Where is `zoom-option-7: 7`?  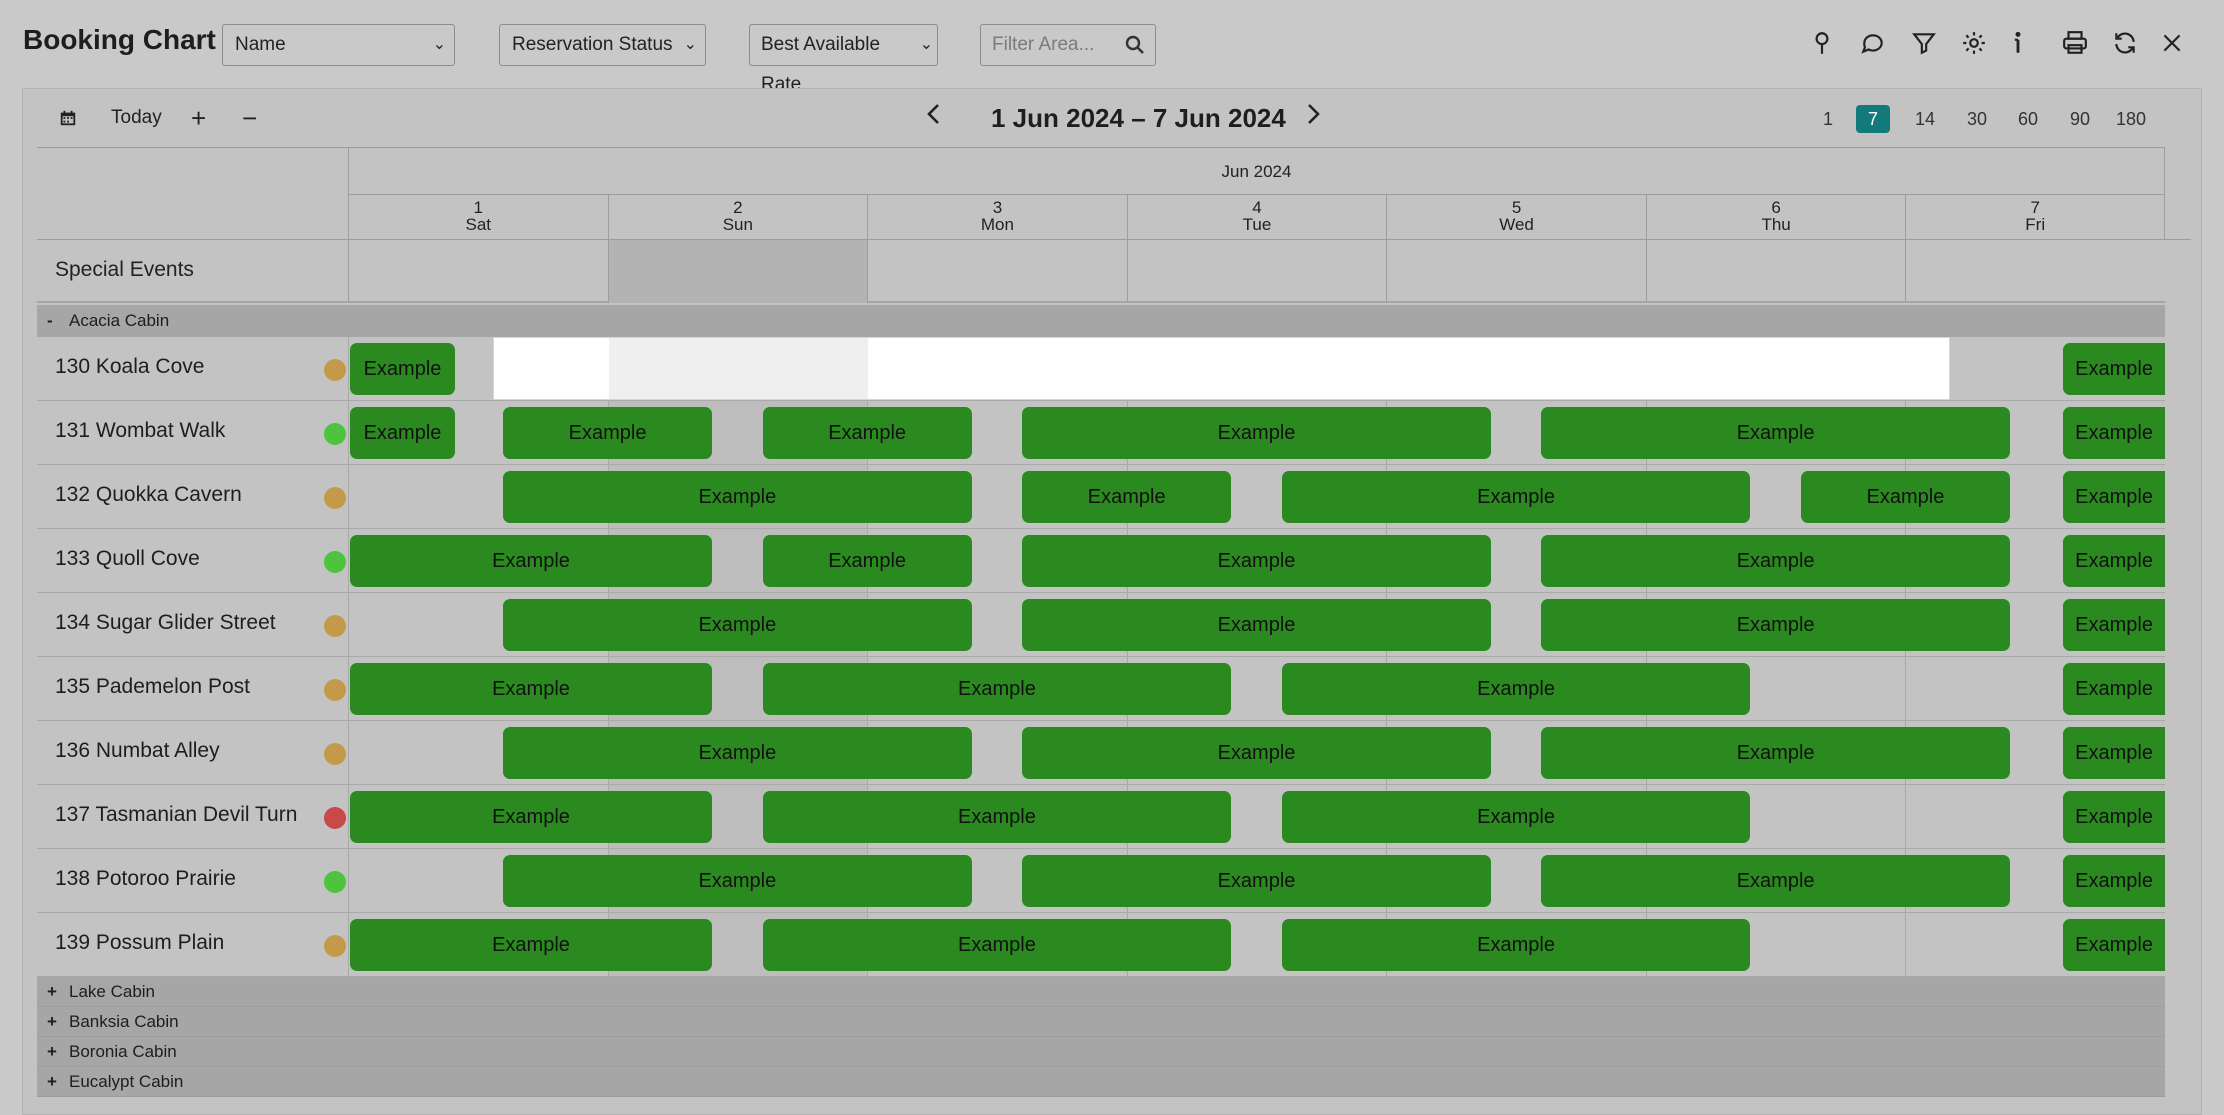 zoom-option-7: 7 is located at coordinates (1873, 119).